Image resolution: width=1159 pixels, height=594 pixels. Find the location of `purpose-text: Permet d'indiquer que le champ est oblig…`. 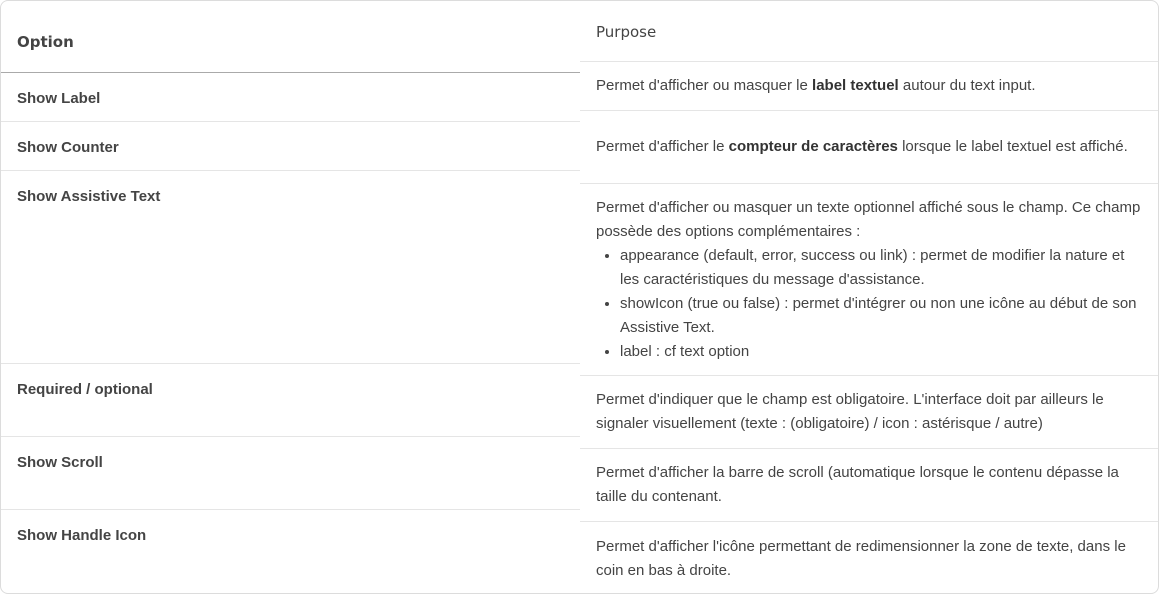

purpose-text: Permet d'indiquer que le champ est oblig… is located at coordinates (850, 411).